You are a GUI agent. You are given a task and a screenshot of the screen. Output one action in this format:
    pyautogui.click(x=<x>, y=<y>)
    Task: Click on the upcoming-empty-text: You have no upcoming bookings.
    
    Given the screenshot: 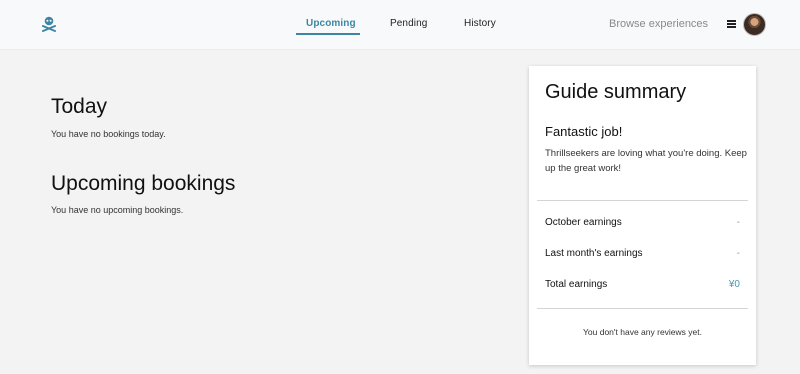 What is the action you would take?
    pyautogui.click(x=117, y=210)
    